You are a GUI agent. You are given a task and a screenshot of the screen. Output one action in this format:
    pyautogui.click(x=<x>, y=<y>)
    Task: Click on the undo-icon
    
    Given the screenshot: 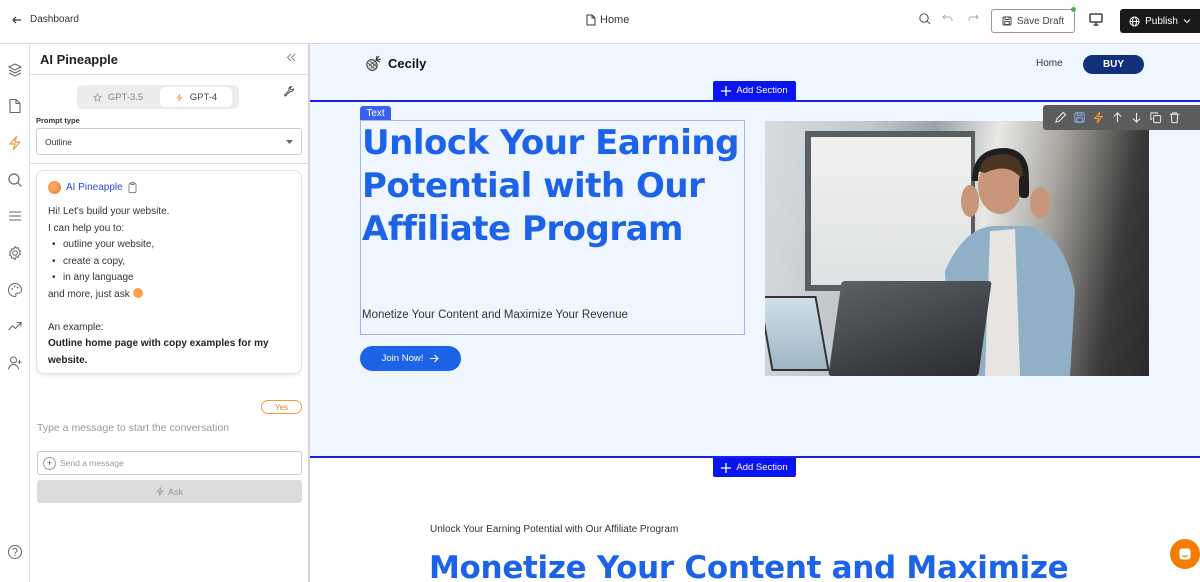 What is the action you would take?
    pyautogui.click(x=950, y=20)
    